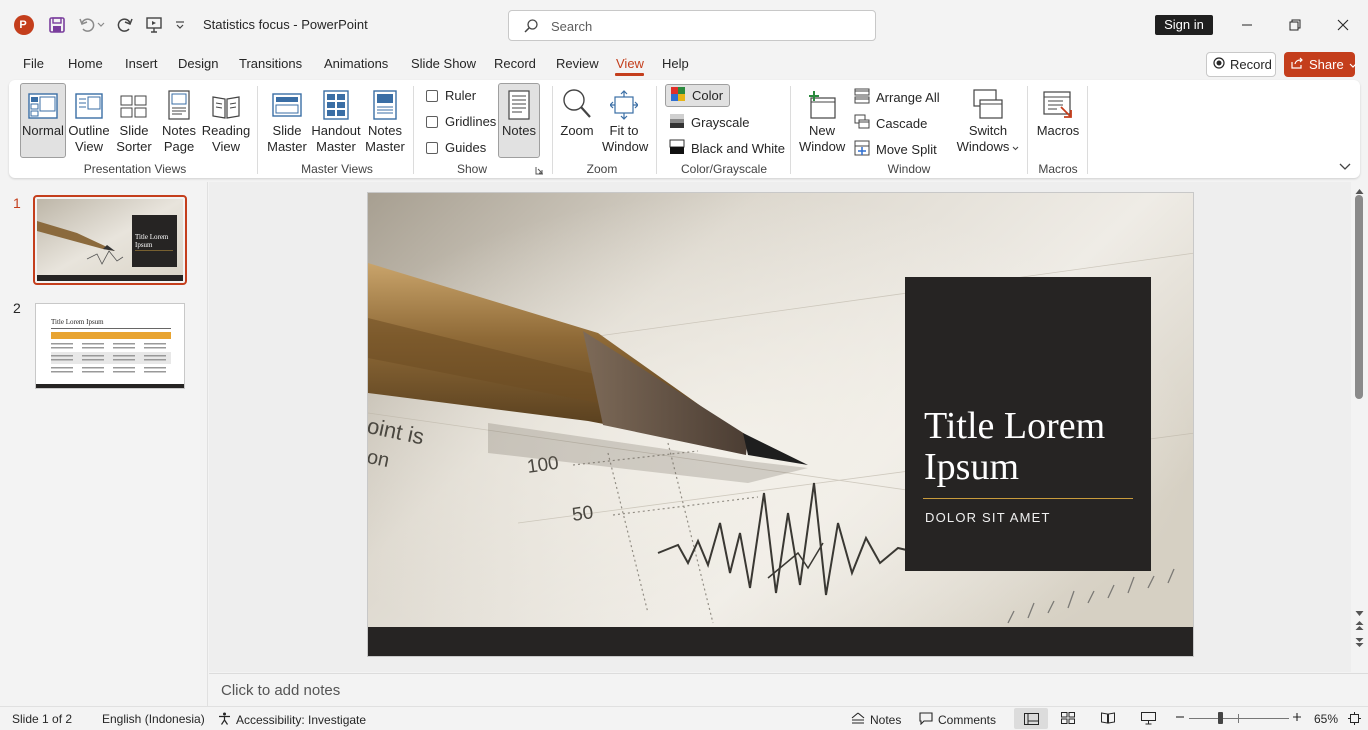  Describe the element at coordinates (698, 95) in the screenshot. I see `color-button: Color` at that location.